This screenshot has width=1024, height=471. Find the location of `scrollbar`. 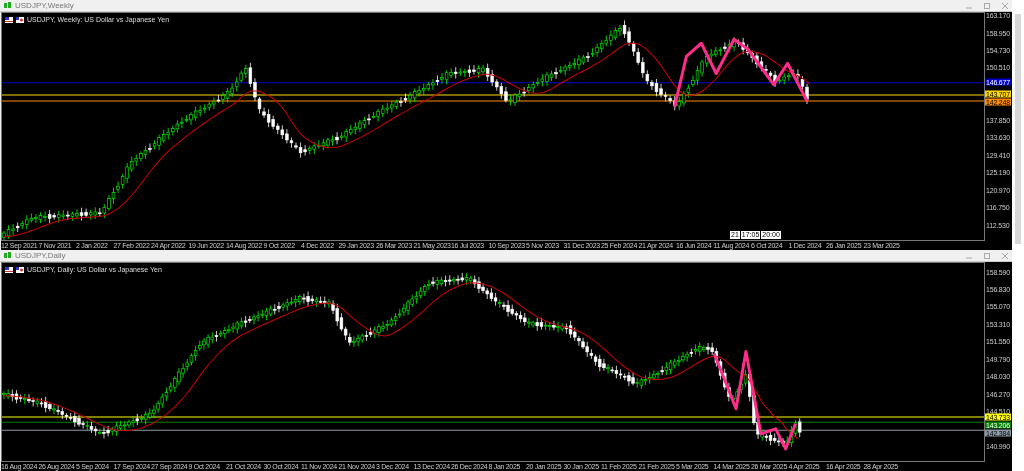

scrollbar is located at coordinates (1018, 129).